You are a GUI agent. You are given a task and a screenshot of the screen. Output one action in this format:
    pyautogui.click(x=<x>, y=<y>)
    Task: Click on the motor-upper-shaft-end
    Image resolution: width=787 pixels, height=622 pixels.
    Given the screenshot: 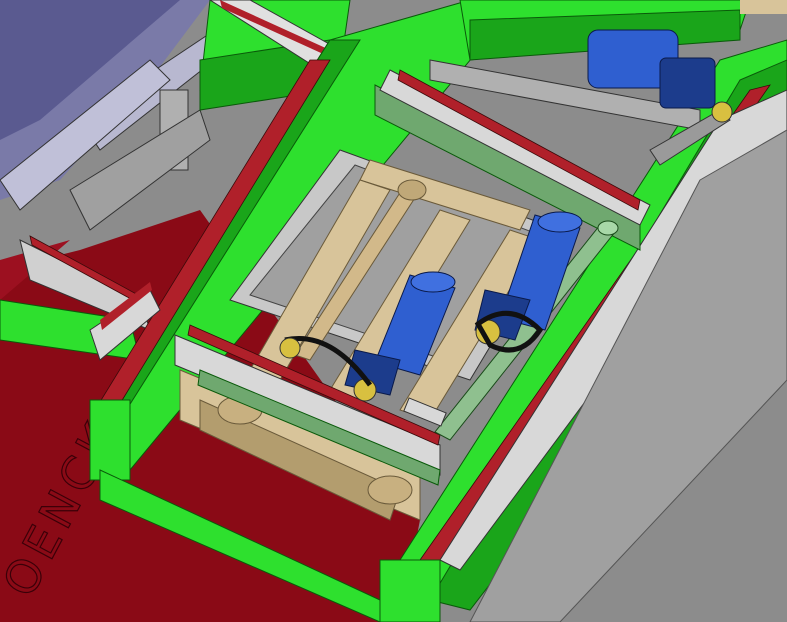 What is the action you would take?
    pyautogui.click(x=722, y=112)
    